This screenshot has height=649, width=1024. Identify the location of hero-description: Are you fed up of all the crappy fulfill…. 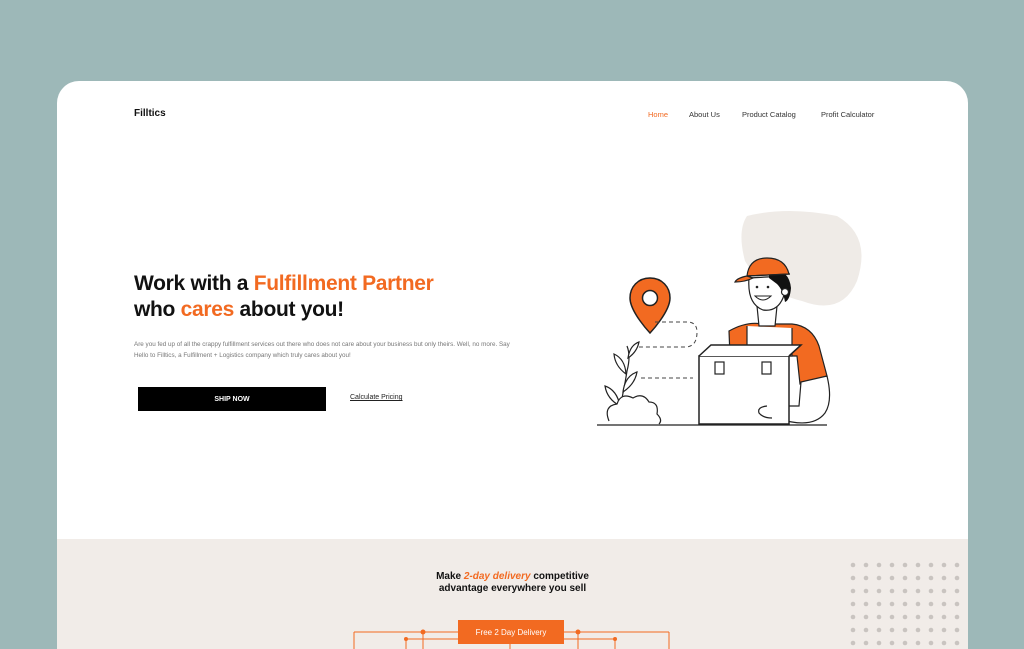
(322, 350).